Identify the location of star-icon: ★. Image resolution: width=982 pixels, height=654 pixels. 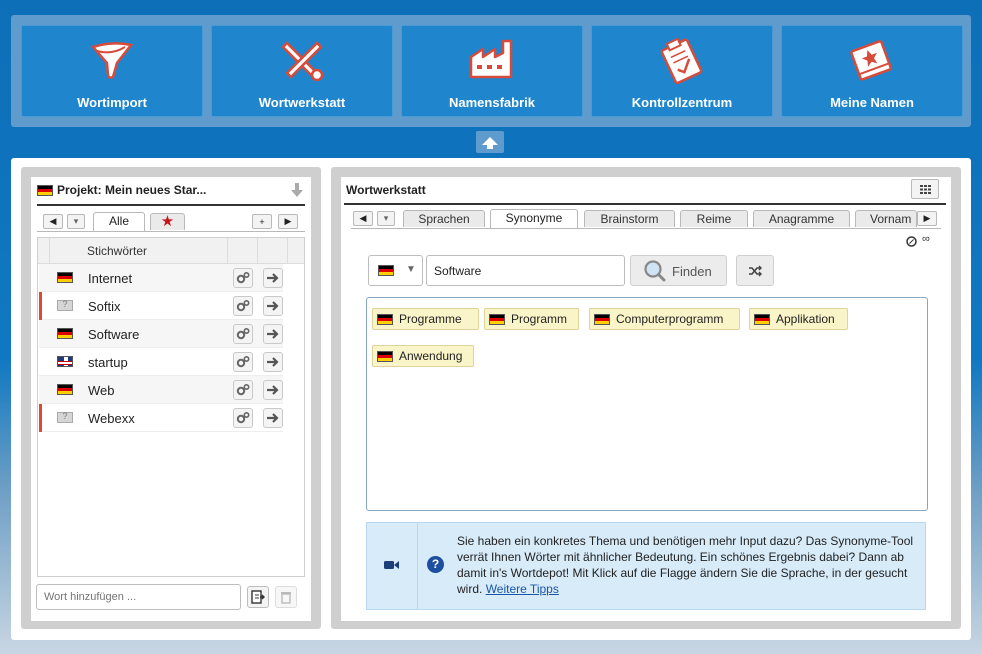
(167, 221).